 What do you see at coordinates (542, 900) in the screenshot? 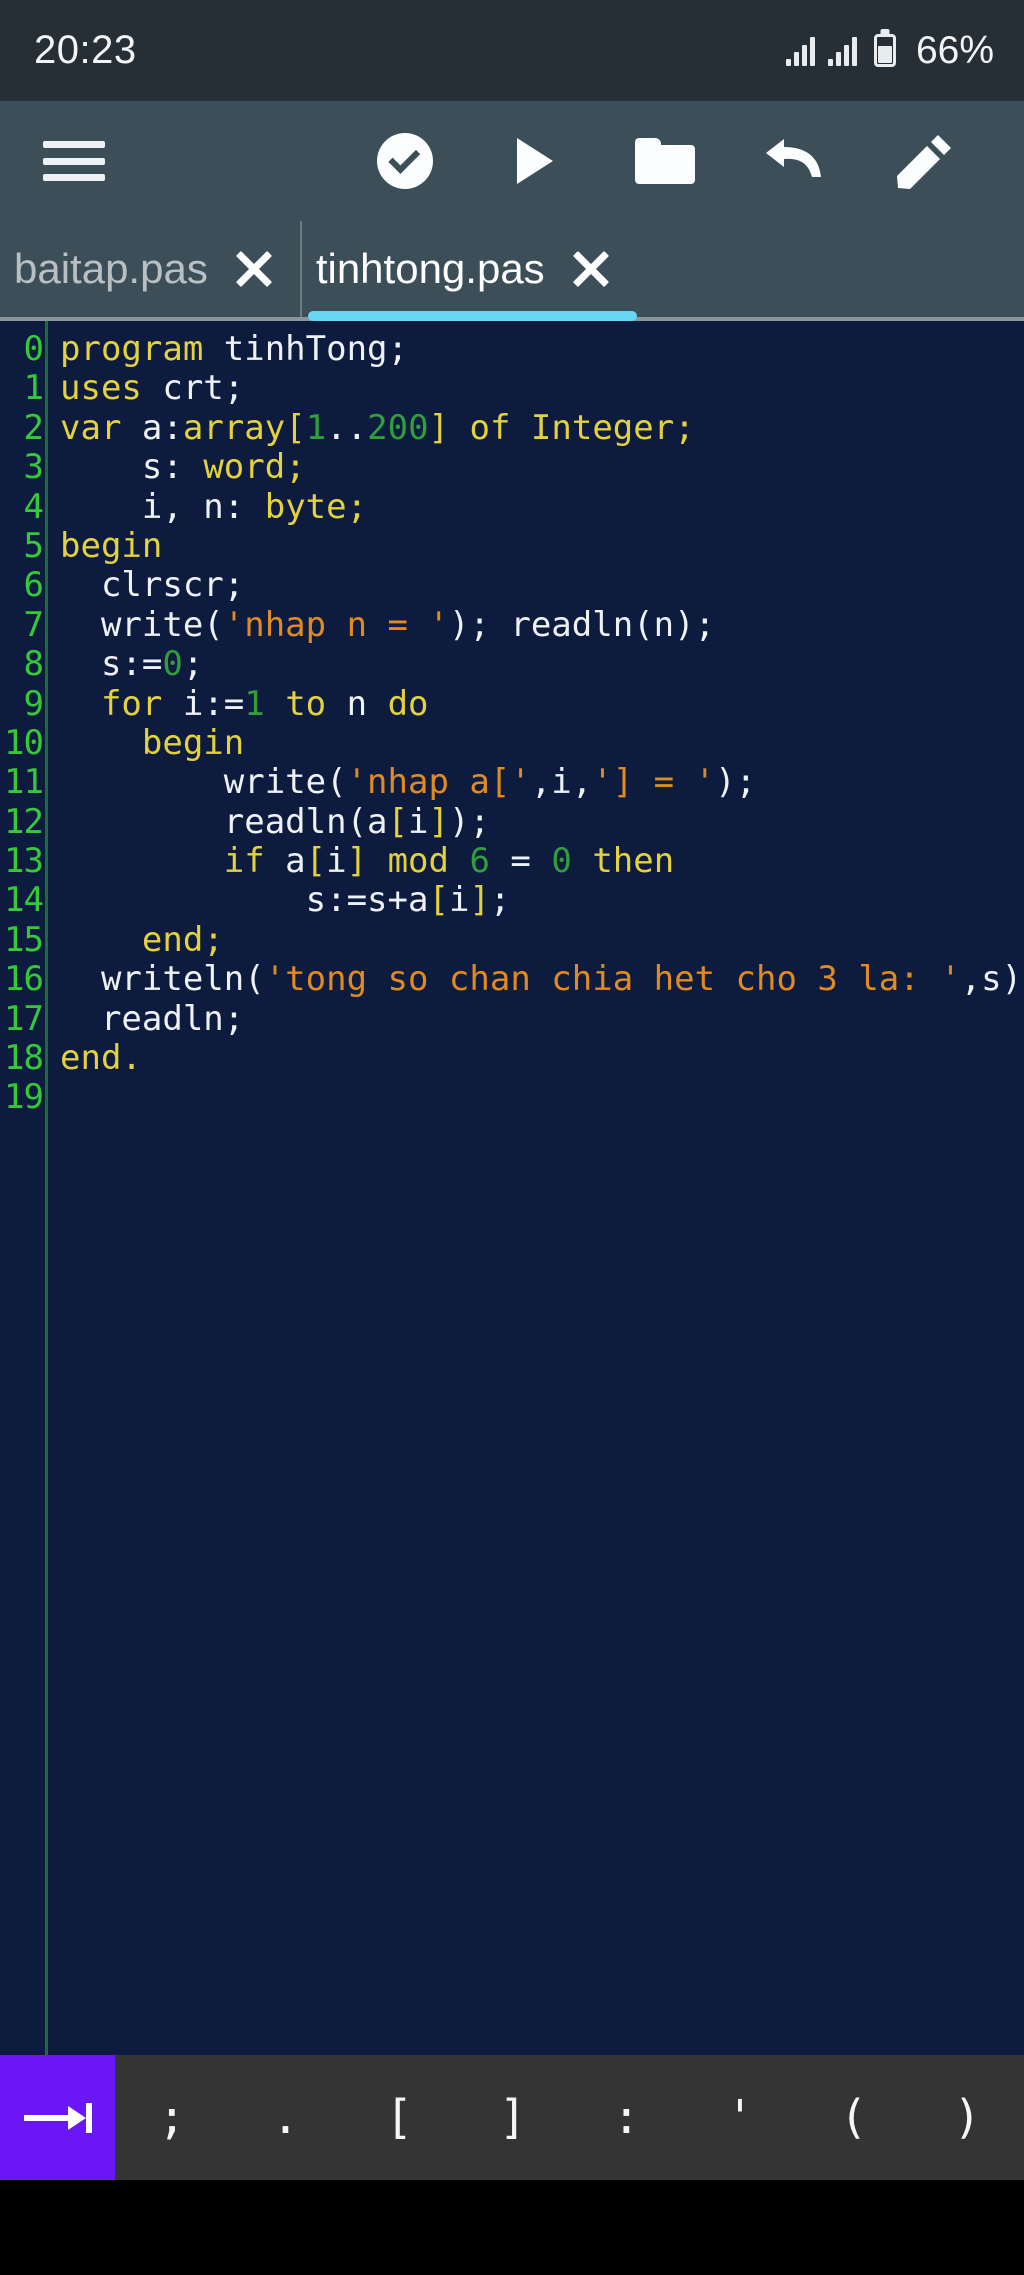
I see `code-line: s:=s+a[i];` at bounding box center [542, 900].